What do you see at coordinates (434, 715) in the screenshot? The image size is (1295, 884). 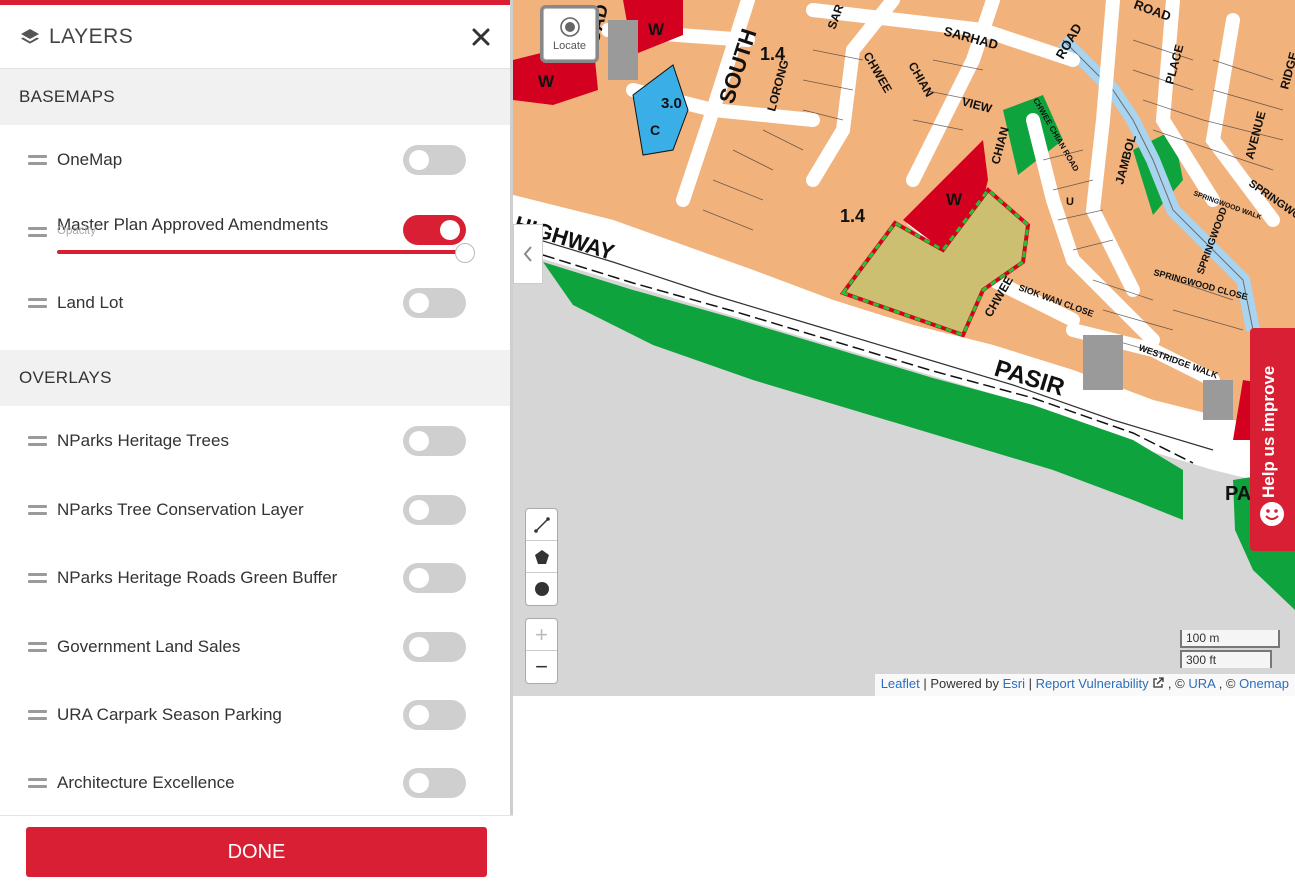 I see `toggle-ura-carpark-season-parking` at bounding box center [434, 715].